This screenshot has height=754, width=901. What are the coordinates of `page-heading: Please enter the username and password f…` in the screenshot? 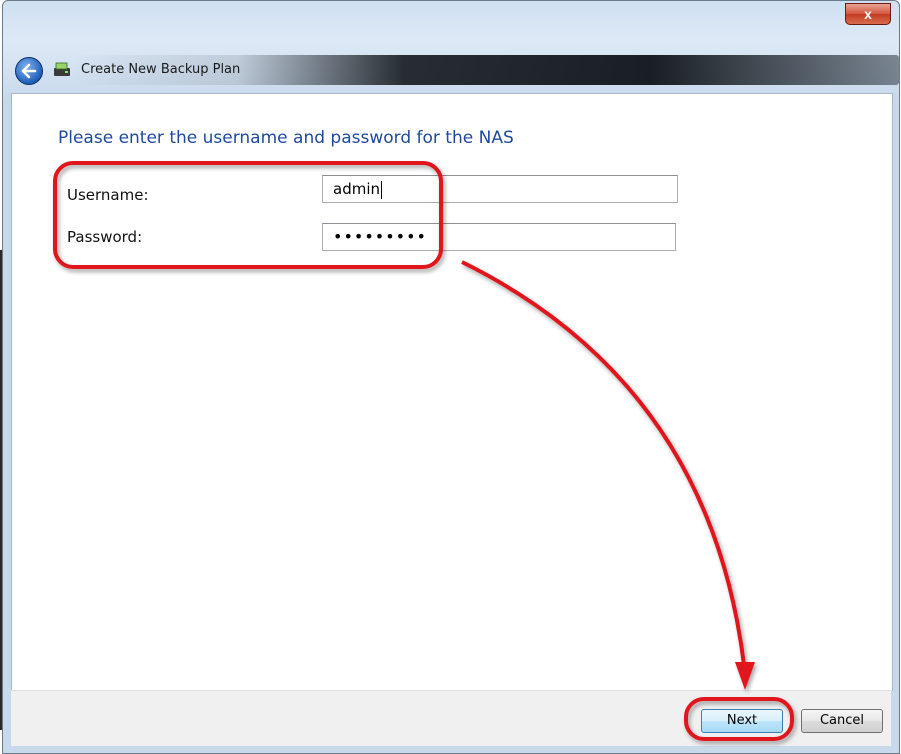 It's located at (286, 138).